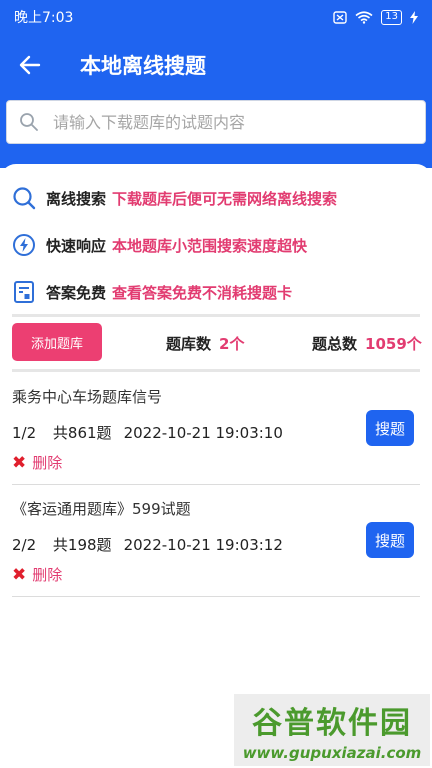 The height and width of the screenshot is (768, 432). I want to click on search-input, so click(239, 122).